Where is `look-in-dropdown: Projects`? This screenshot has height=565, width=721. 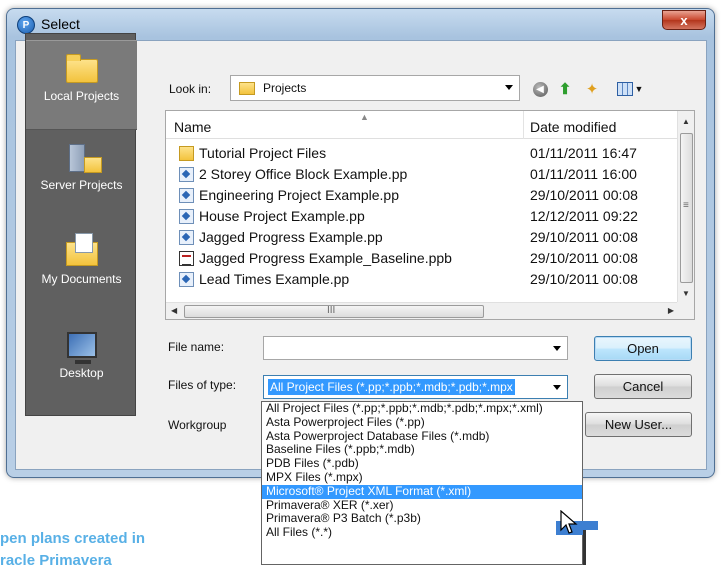 look-in-dropdown: Projects is located at coordinates (375, 88).